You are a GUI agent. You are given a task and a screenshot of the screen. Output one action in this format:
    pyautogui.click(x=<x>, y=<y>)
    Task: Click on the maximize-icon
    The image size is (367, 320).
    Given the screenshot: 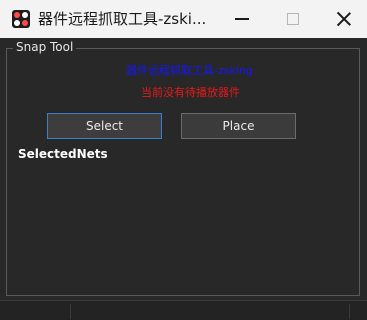 What is the action you would take?
    pyautogui.click(x=293, y=19)
    